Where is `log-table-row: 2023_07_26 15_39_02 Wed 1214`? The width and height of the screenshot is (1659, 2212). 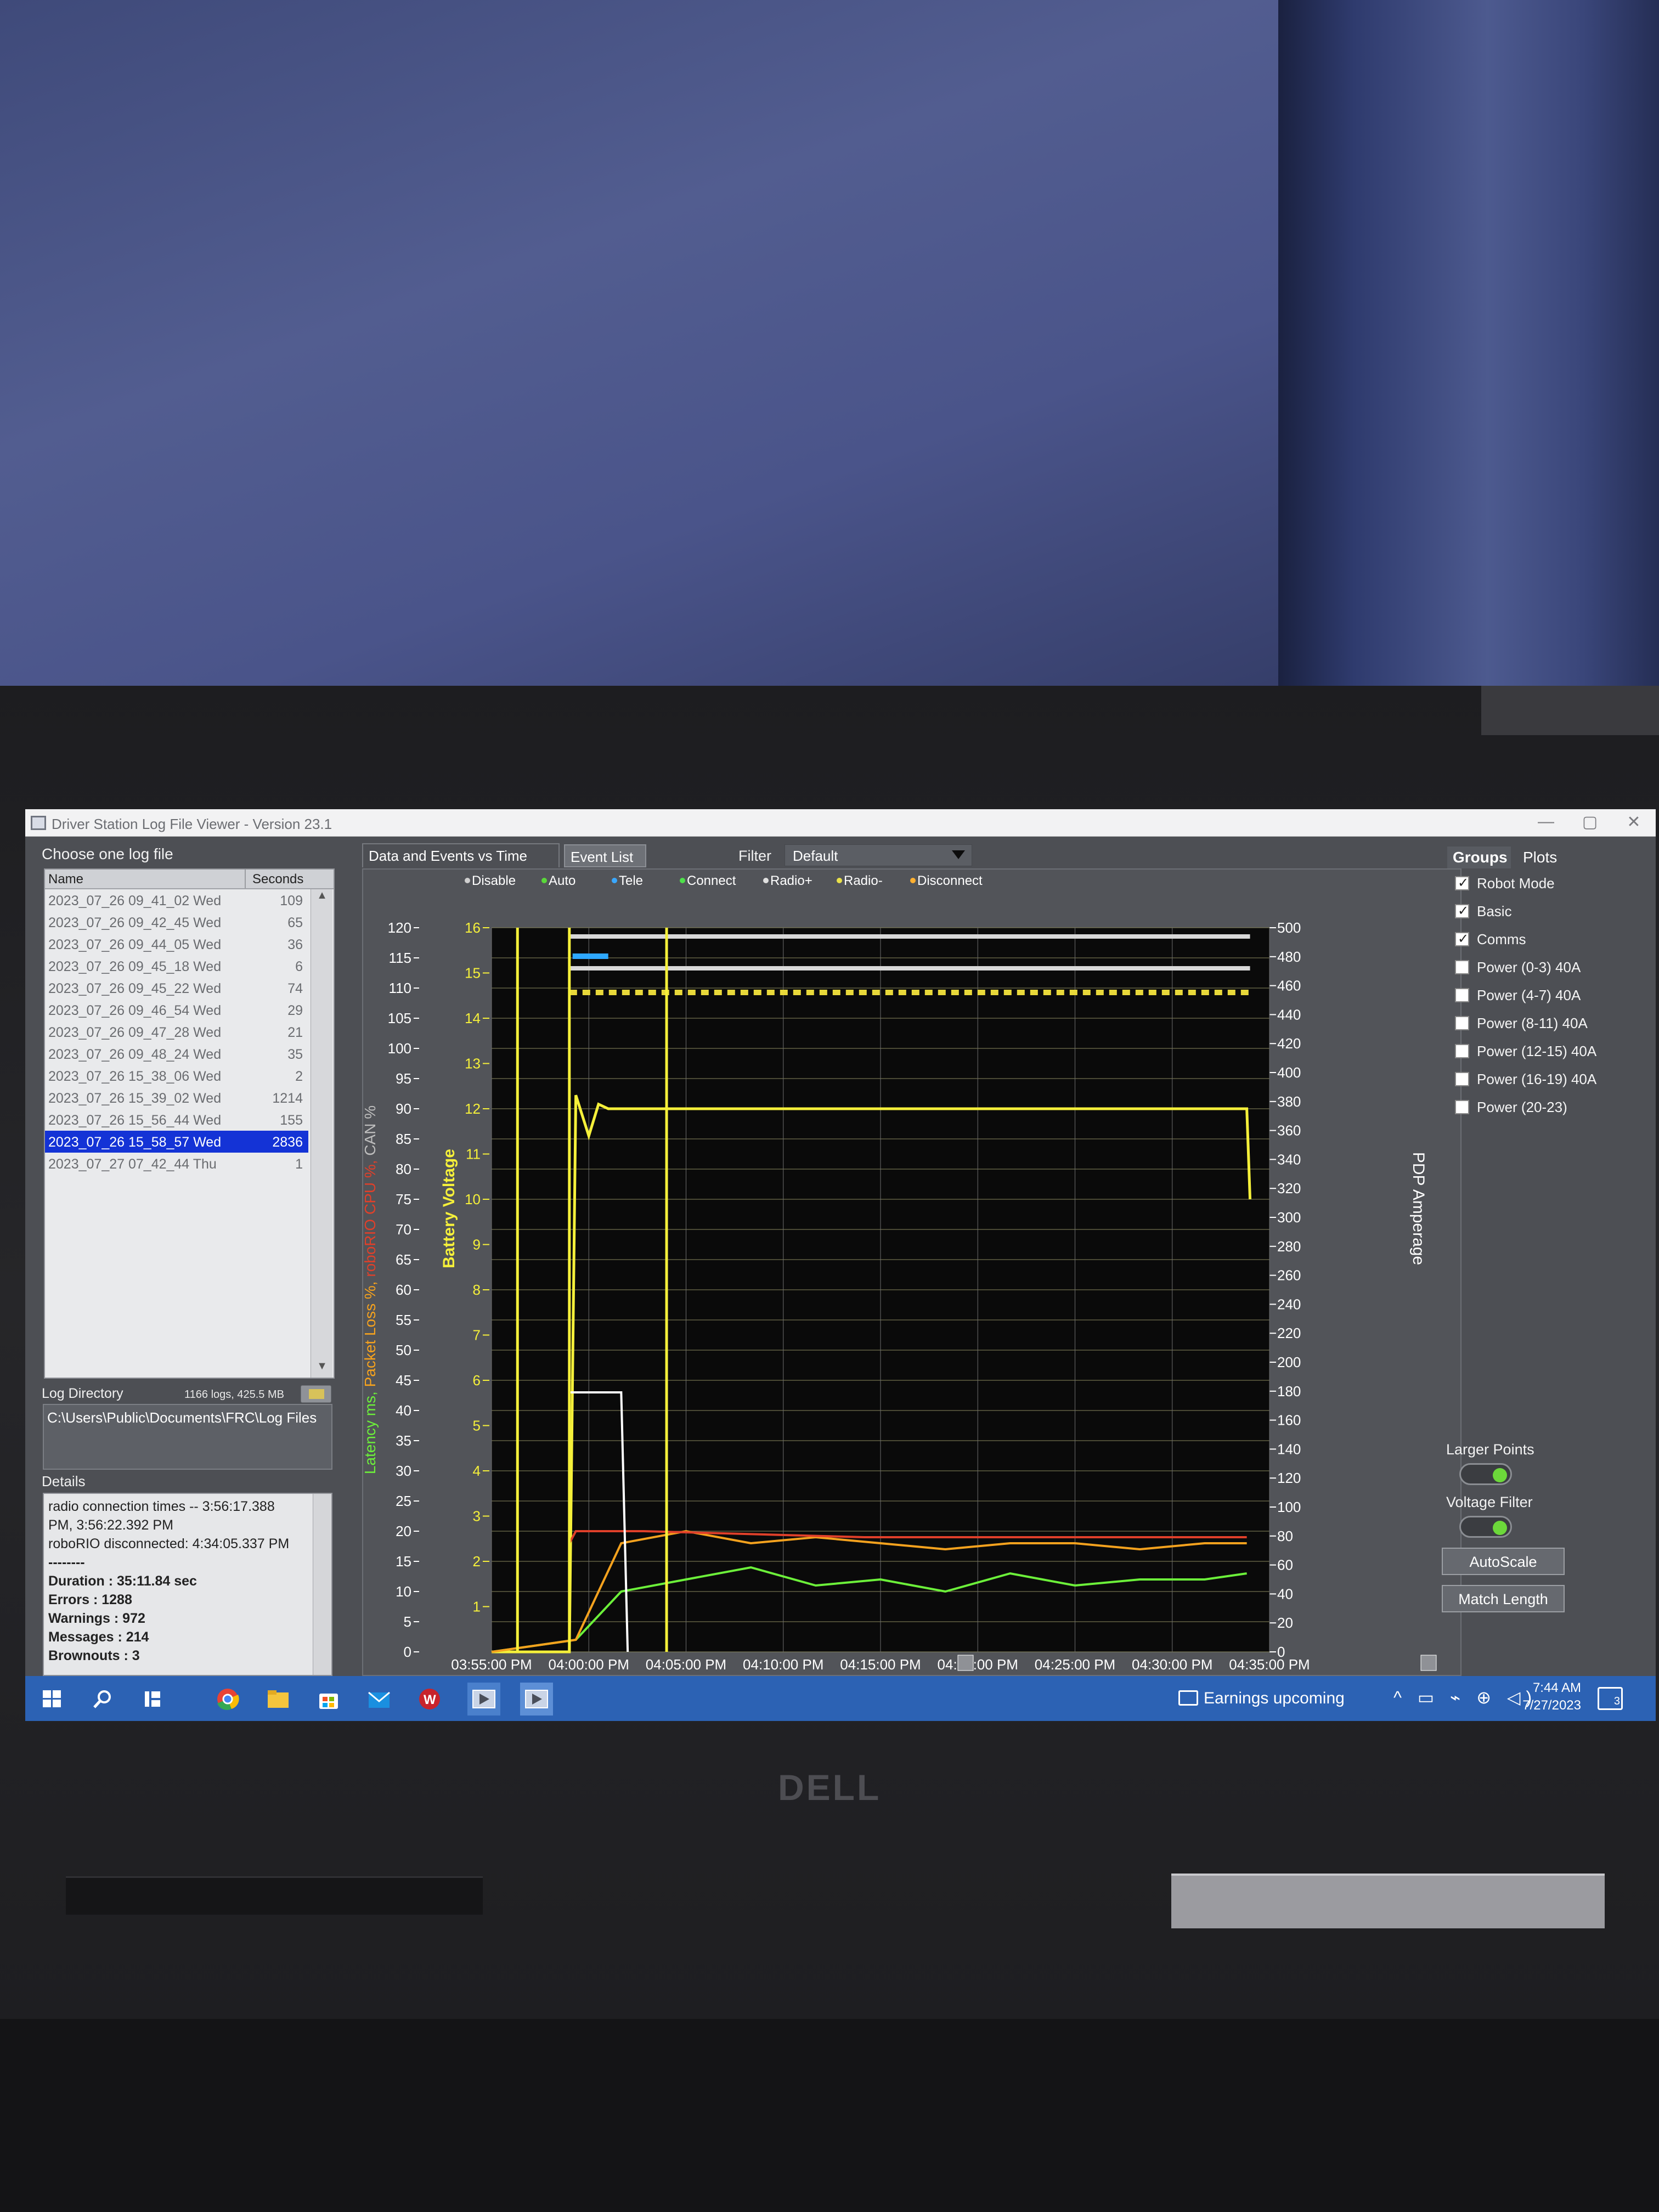 log-table-row: 2023_07_26 15_39_02 Wed 1214 is located at coordinates (176, 1098).